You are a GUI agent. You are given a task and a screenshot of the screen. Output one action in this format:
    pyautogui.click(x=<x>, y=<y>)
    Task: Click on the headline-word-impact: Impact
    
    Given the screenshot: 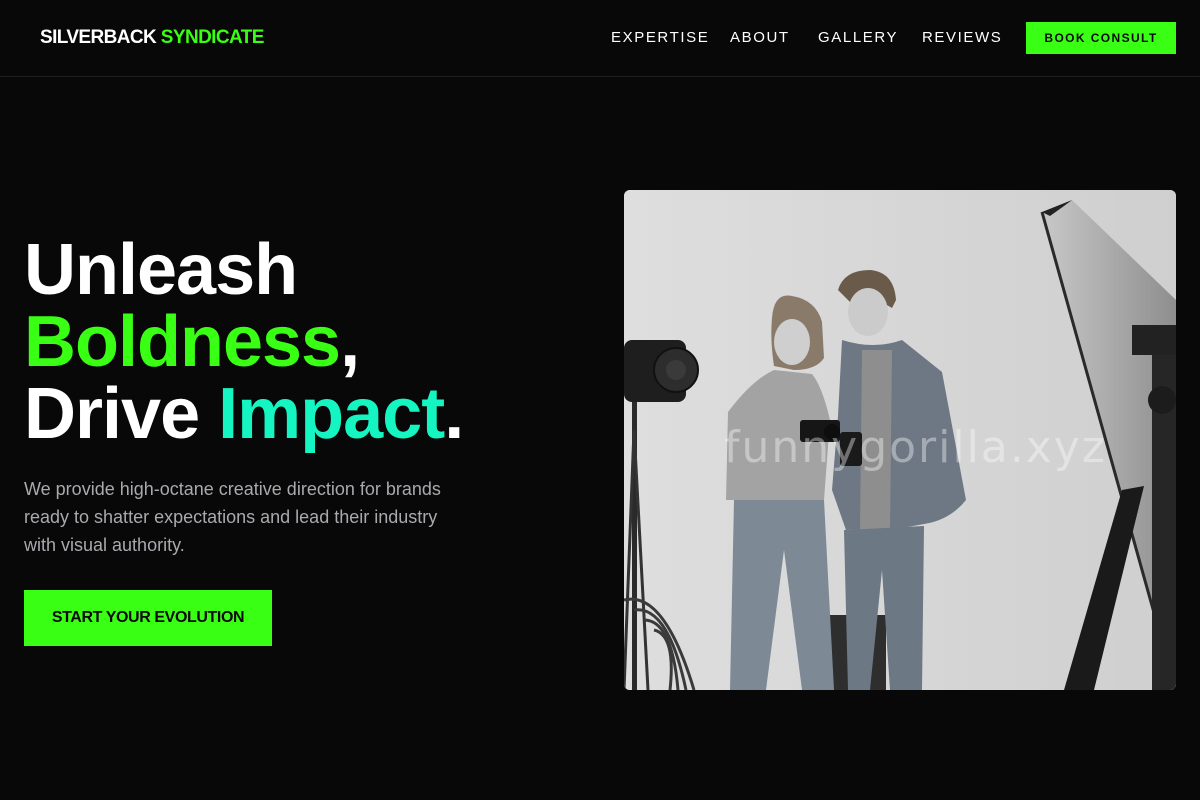 What is the action you would take?
    pyautogui.click(x=331, y=414)
    